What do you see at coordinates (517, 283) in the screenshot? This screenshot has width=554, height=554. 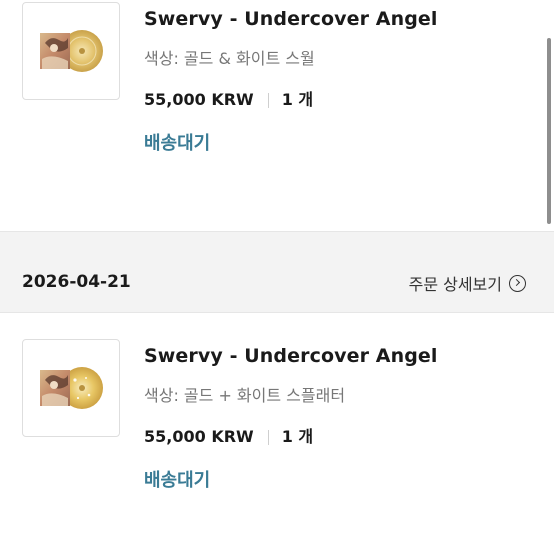 I see `chevron-right-circle-icon` at bounding box center [517, 283].